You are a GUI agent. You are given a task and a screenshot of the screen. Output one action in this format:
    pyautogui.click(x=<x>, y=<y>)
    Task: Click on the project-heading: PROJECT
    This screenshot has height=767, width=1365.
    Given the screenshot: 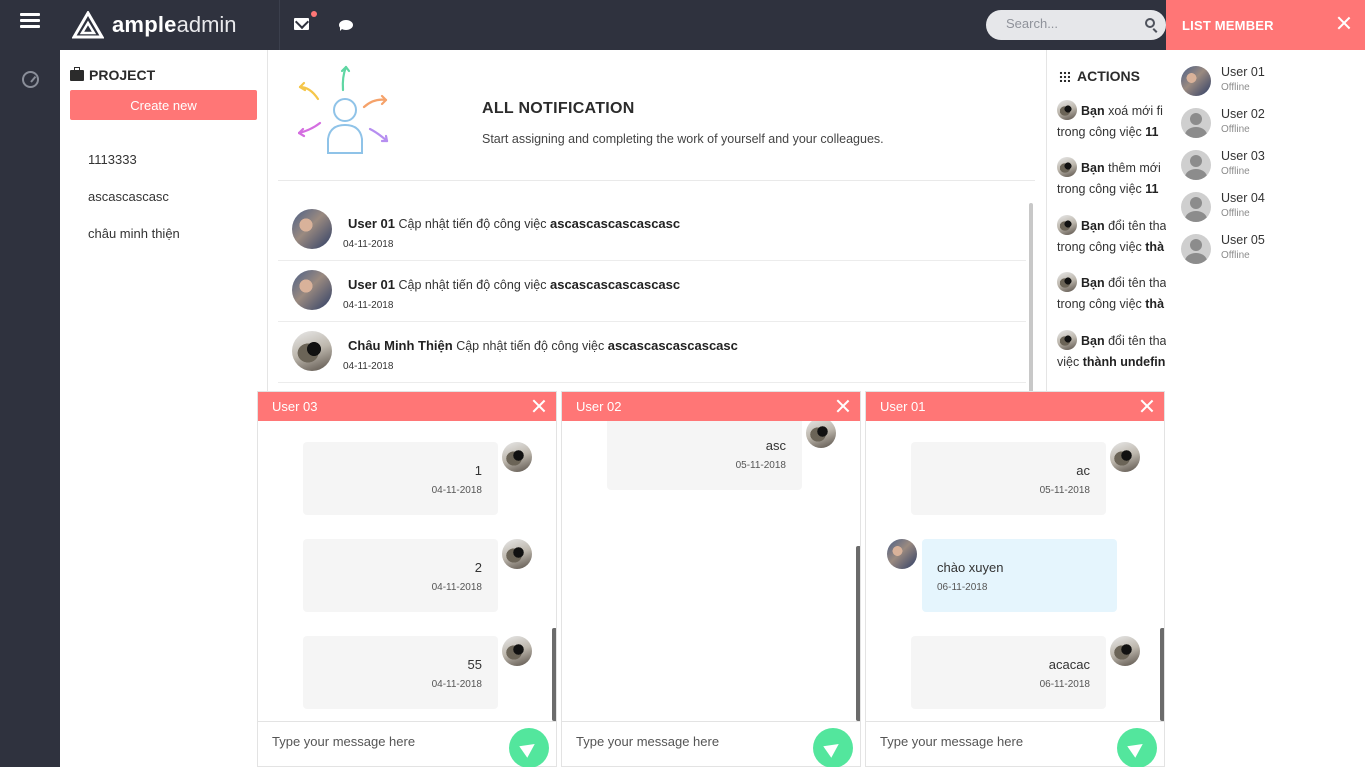 What is the action you would take?
    pyautogui.click(x=113, y=74)
    